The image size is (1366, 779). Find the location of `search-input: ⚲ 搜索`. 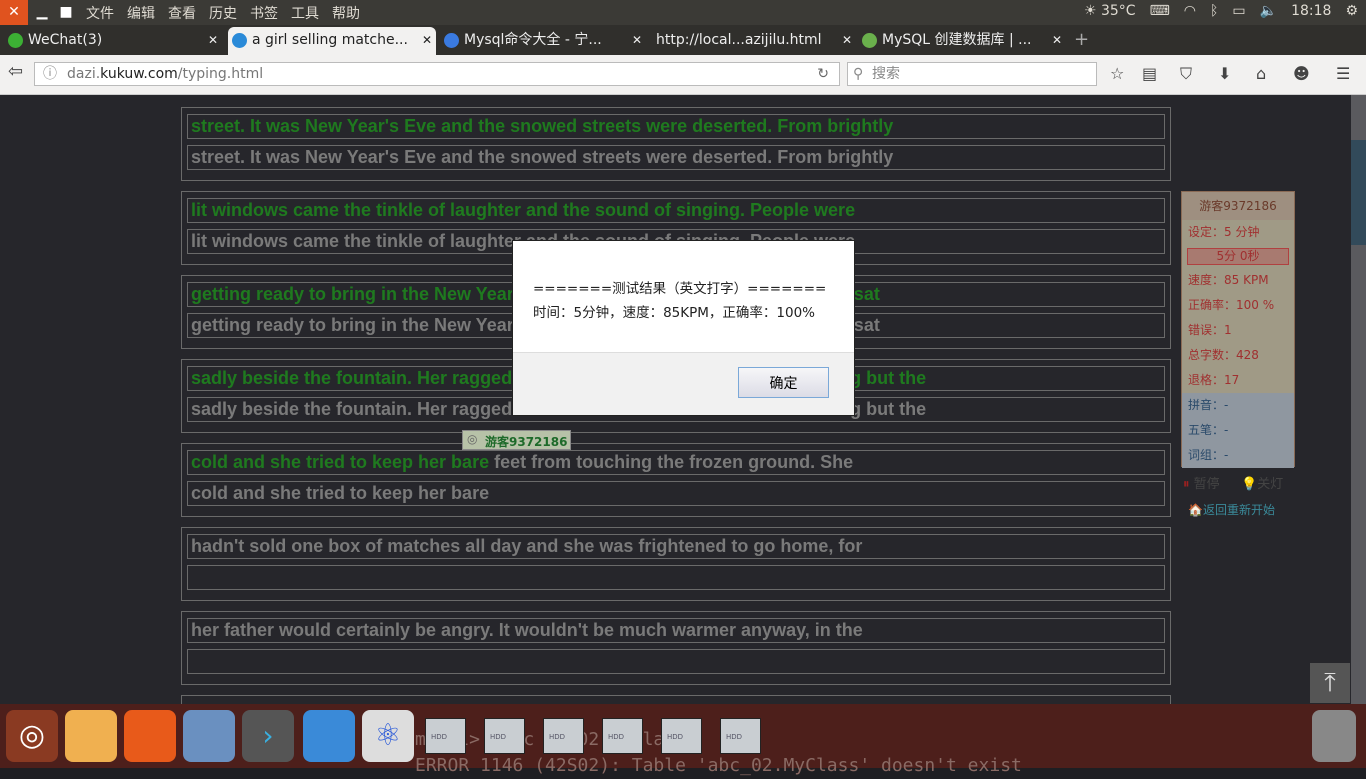

search-input: ⚲ 搜索 is located at coordinates (972, 74).